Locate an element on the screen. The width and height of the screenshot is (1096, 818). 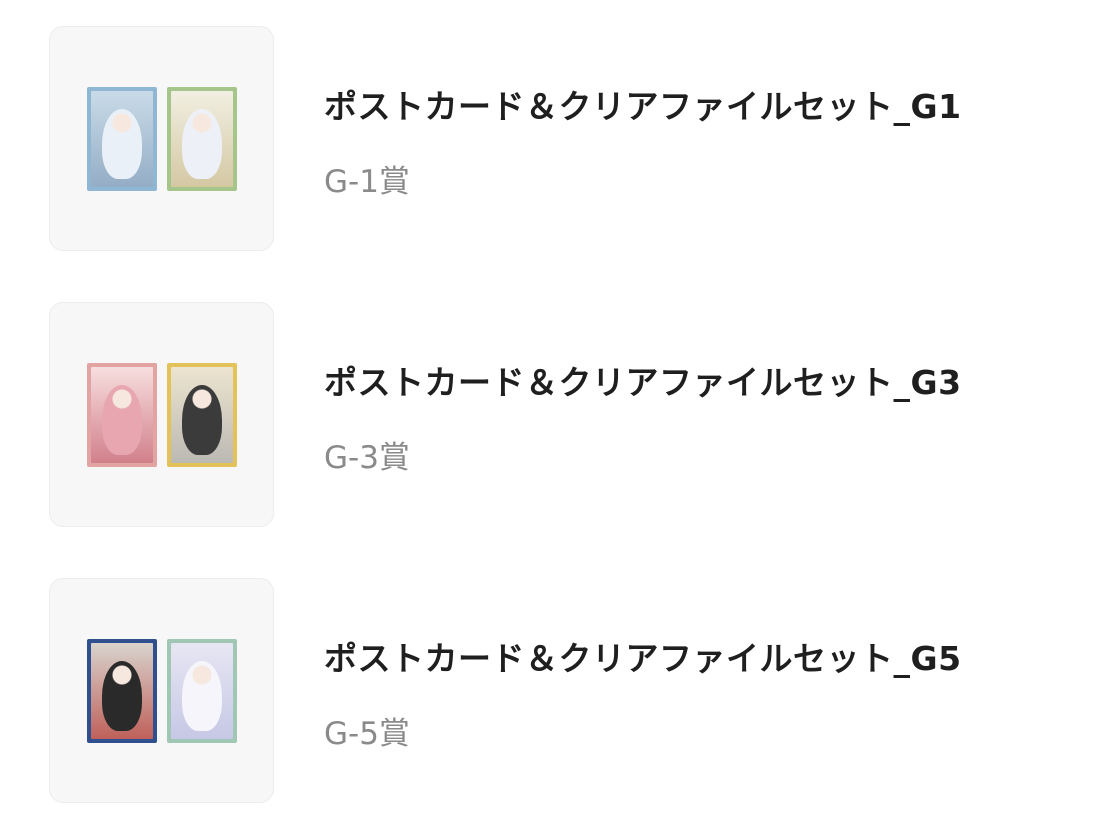
prize-label: G-5賞 is located at coordinates (367, 734).